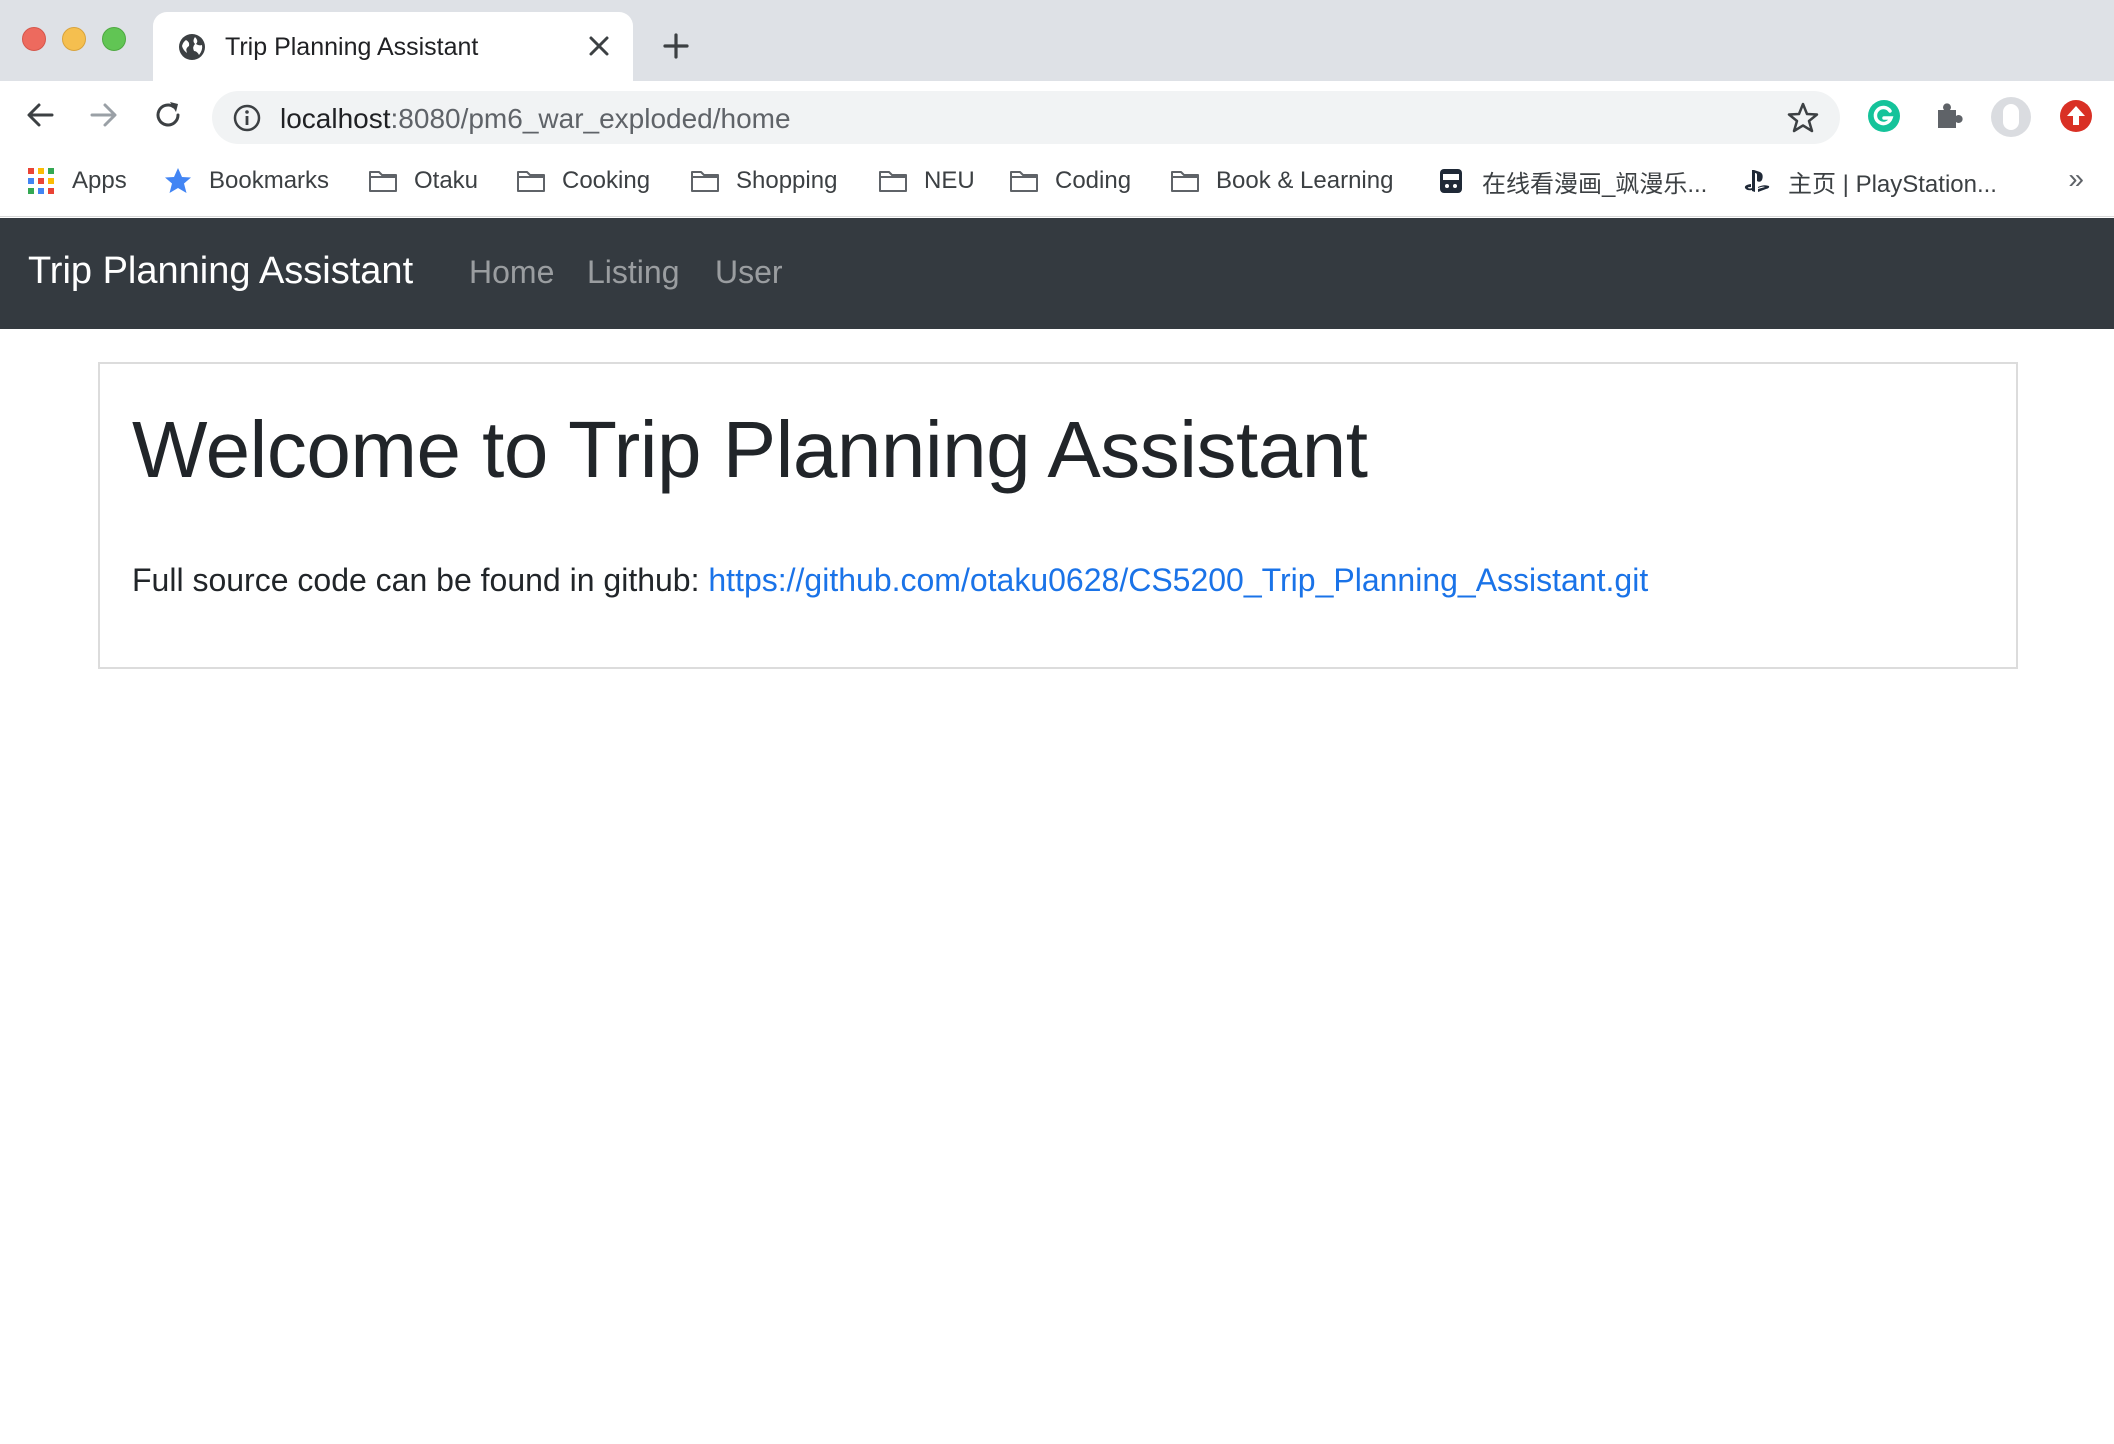 This screenshot has width=2114, height=1444. What do you see at coordinates (787, 180) in the screenshot?
I see `bookmark-label: Shopping` at bounding box center [787, 180].